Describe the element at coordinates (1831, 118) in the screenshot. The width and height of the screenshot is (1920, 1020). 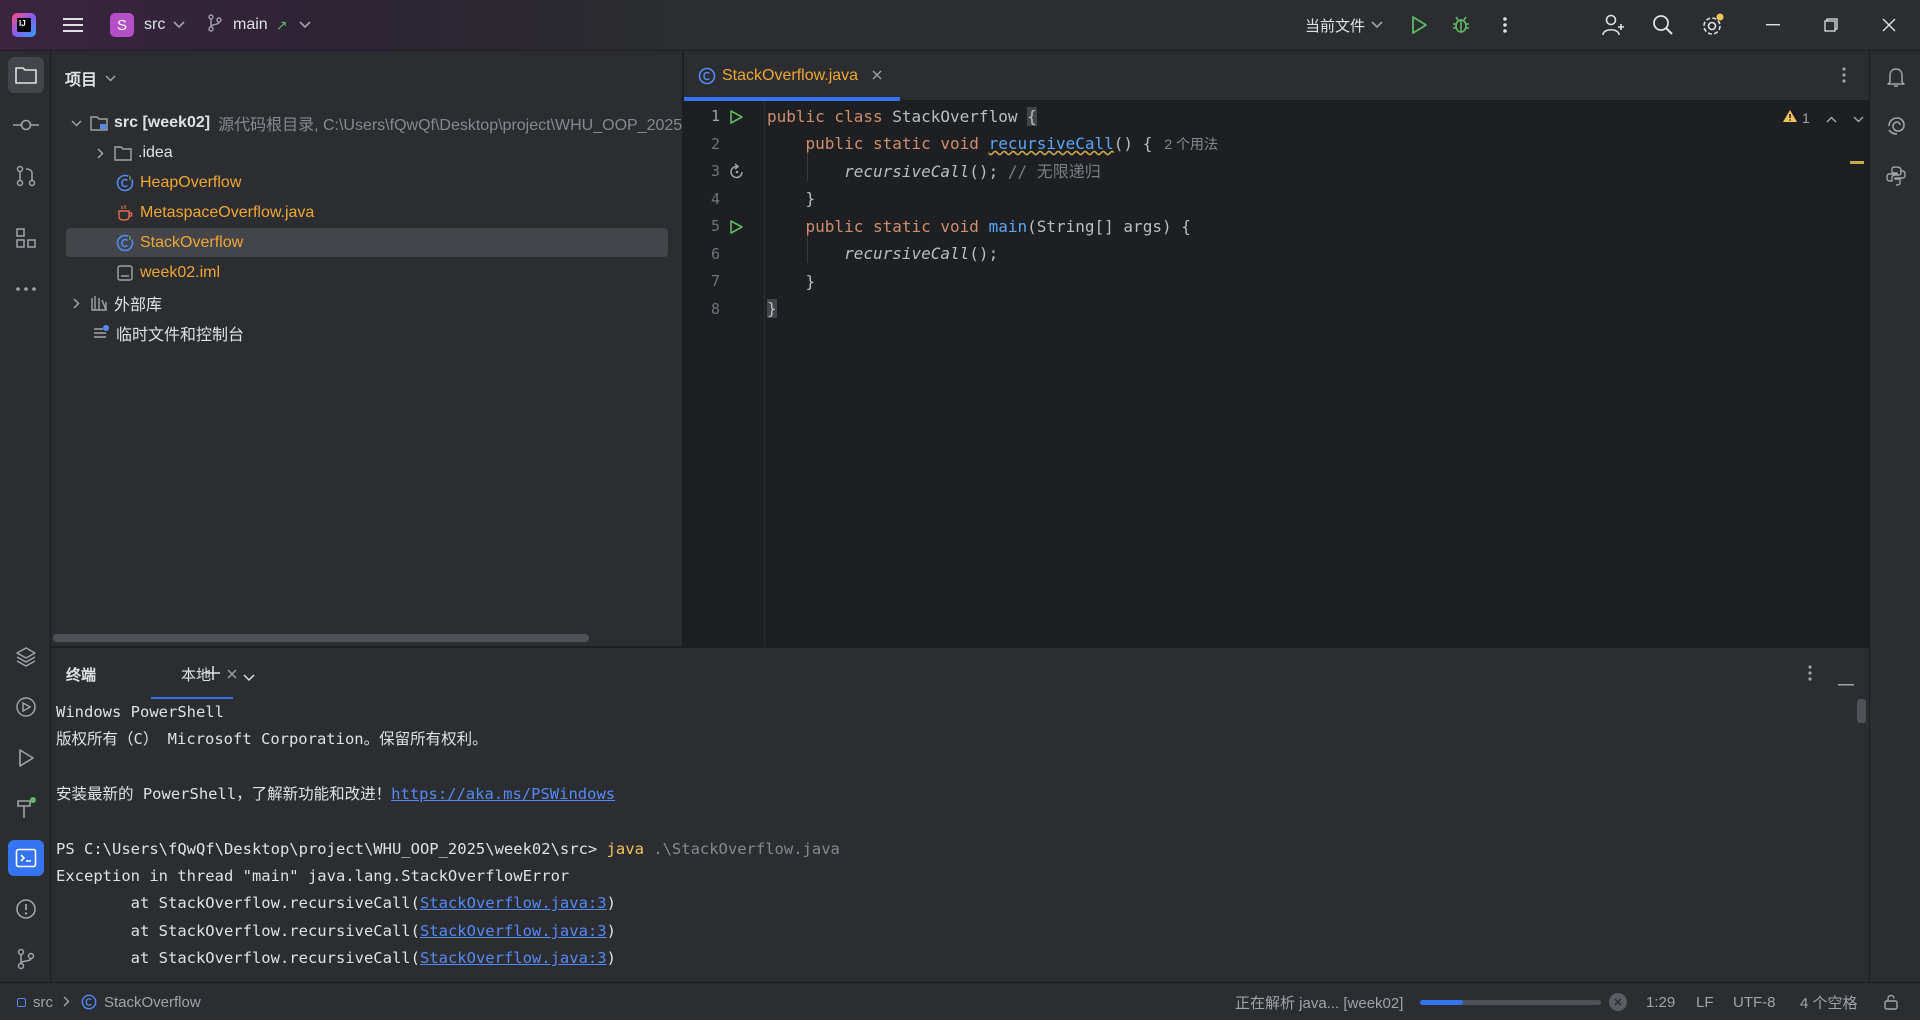
I see `chevron-up-icon` at that location.